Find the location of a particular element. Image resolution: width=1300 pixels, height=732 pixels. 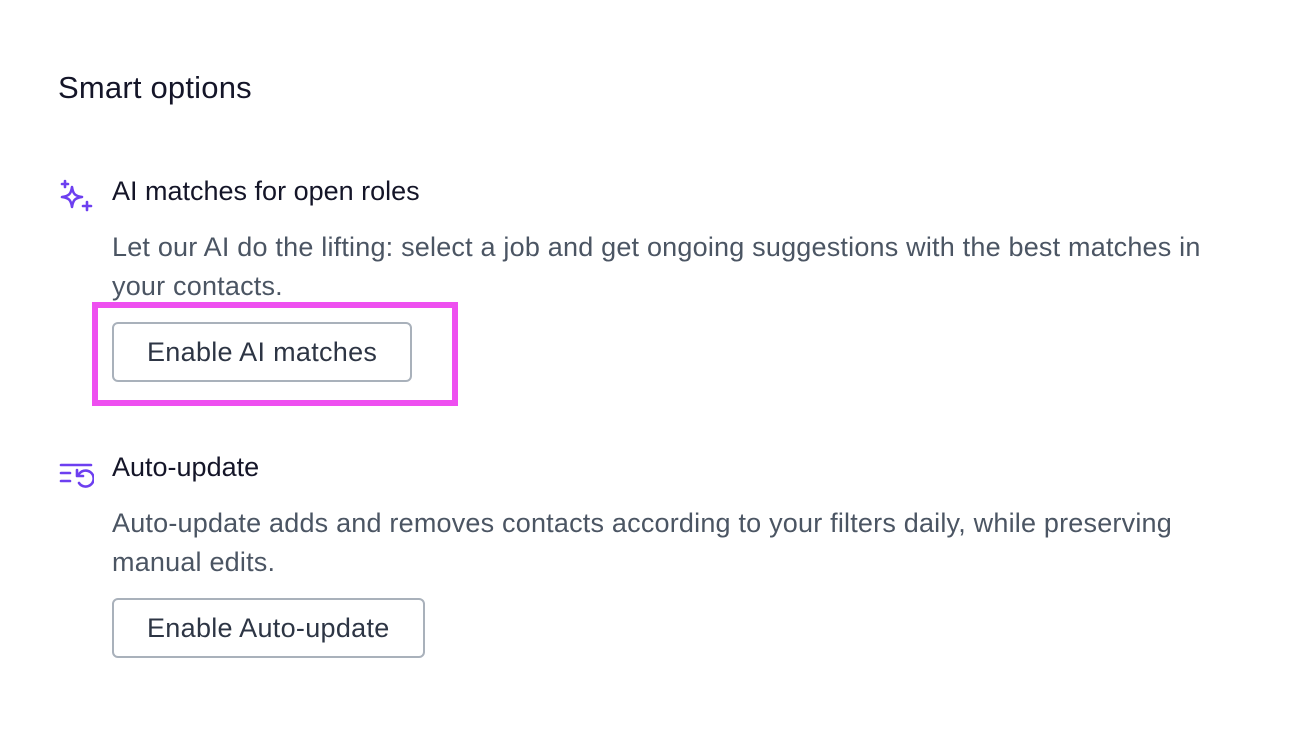

section-title: Smart options is located at coordinates (155, 87).